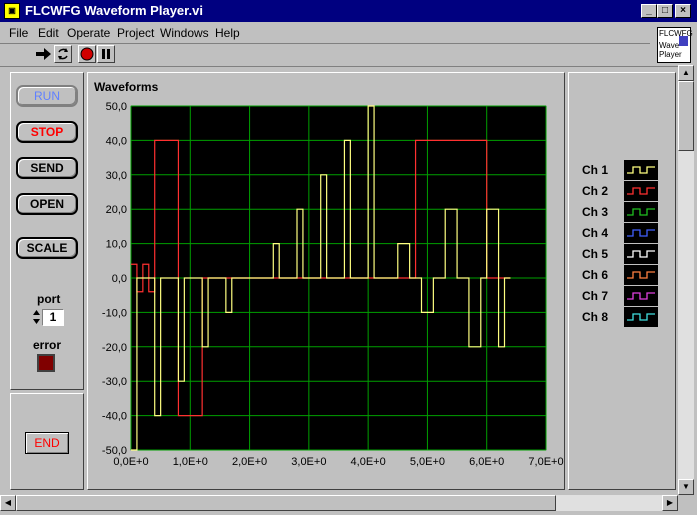  I want to click on y-tick-label: -40,0, so click(114, 417).